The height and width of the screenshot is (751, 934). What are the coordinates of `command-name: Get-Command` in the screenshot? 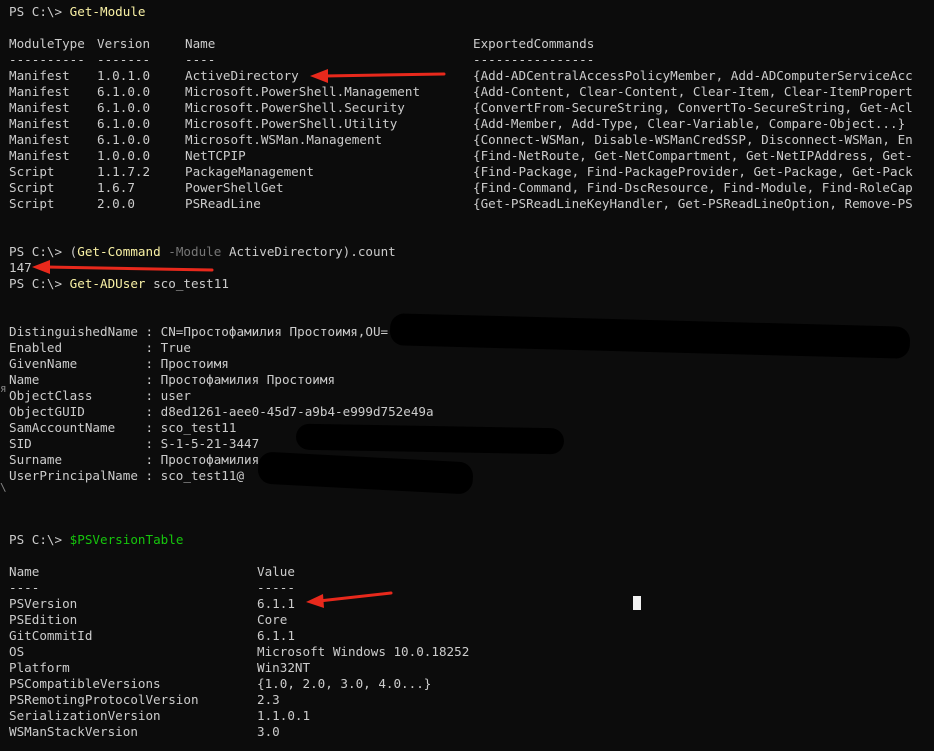 It's located at (119, 251).